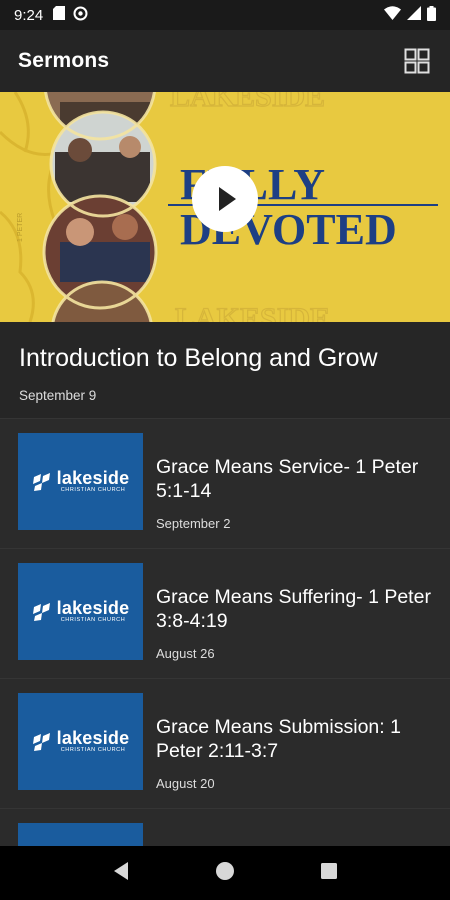  I want to click on grid-view-button, so click(417, 61).